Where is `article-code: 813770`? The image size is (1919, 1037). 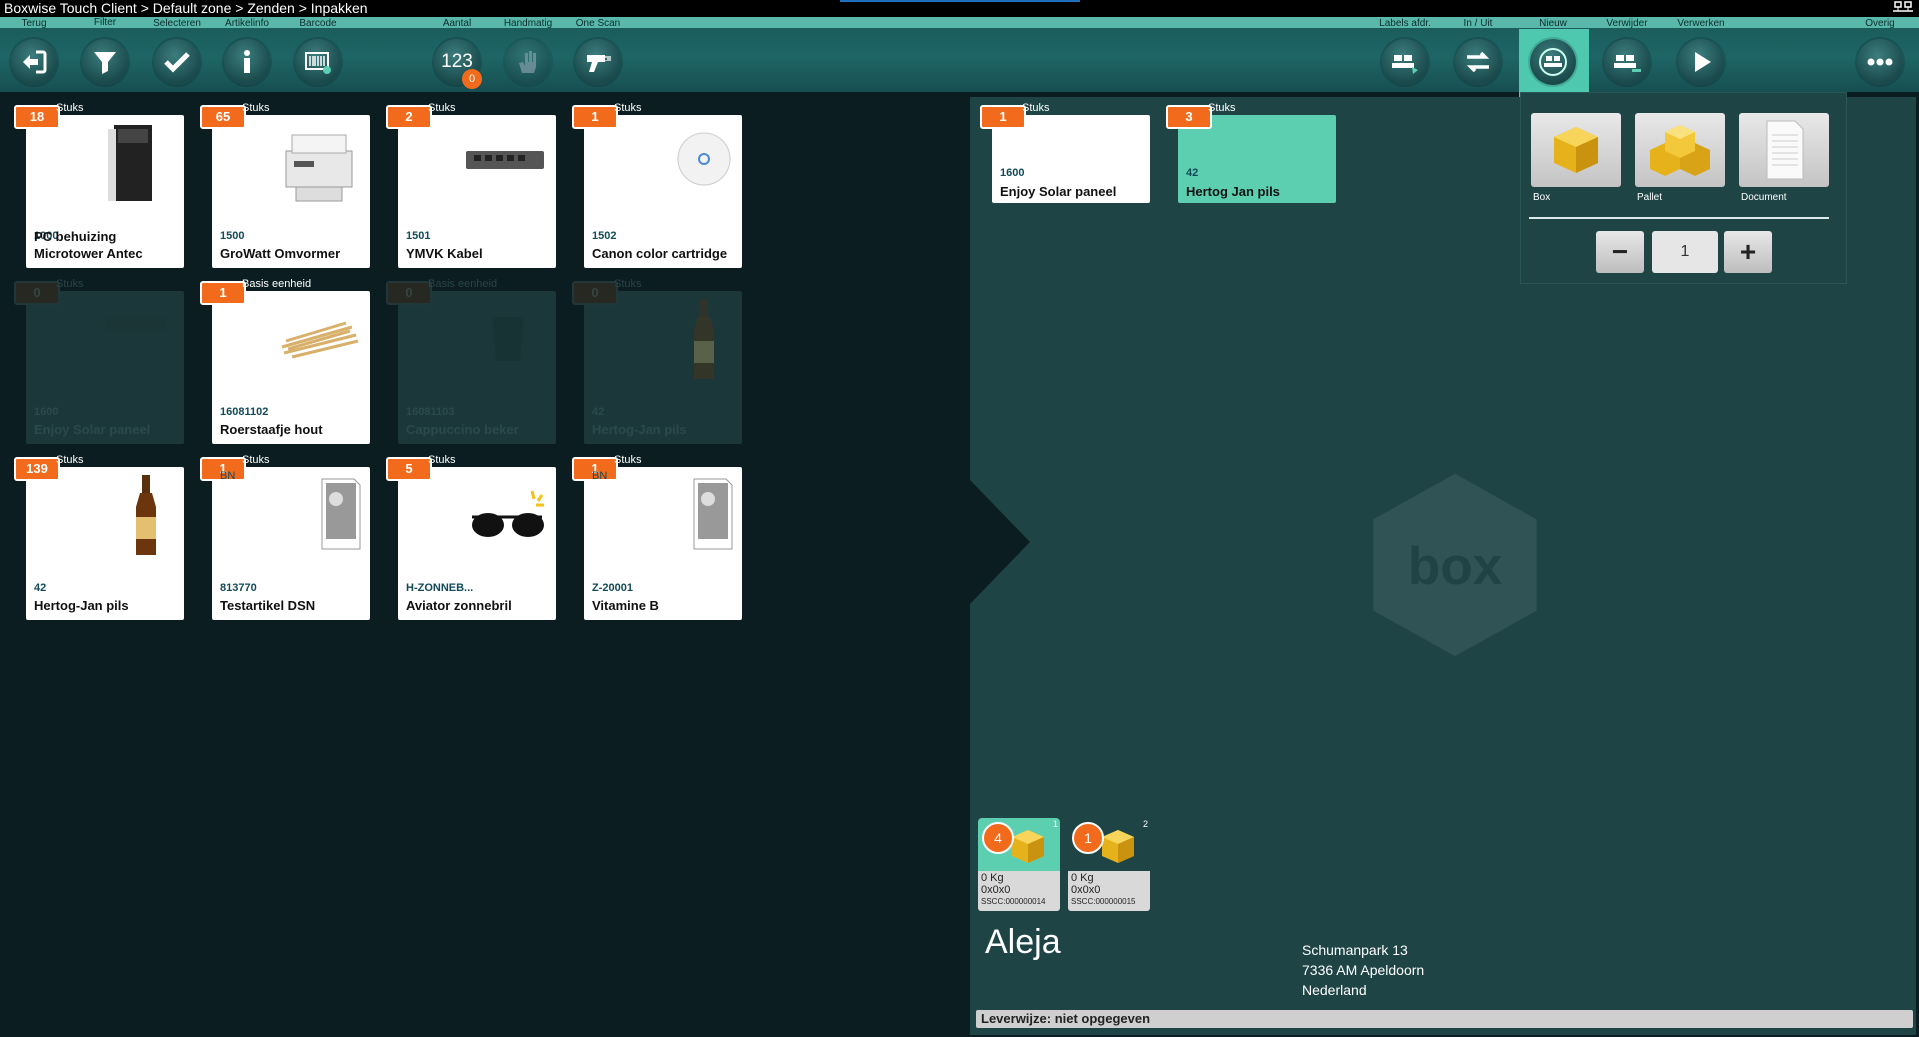 article-code: 813770 is located at coordinates (238, 588).